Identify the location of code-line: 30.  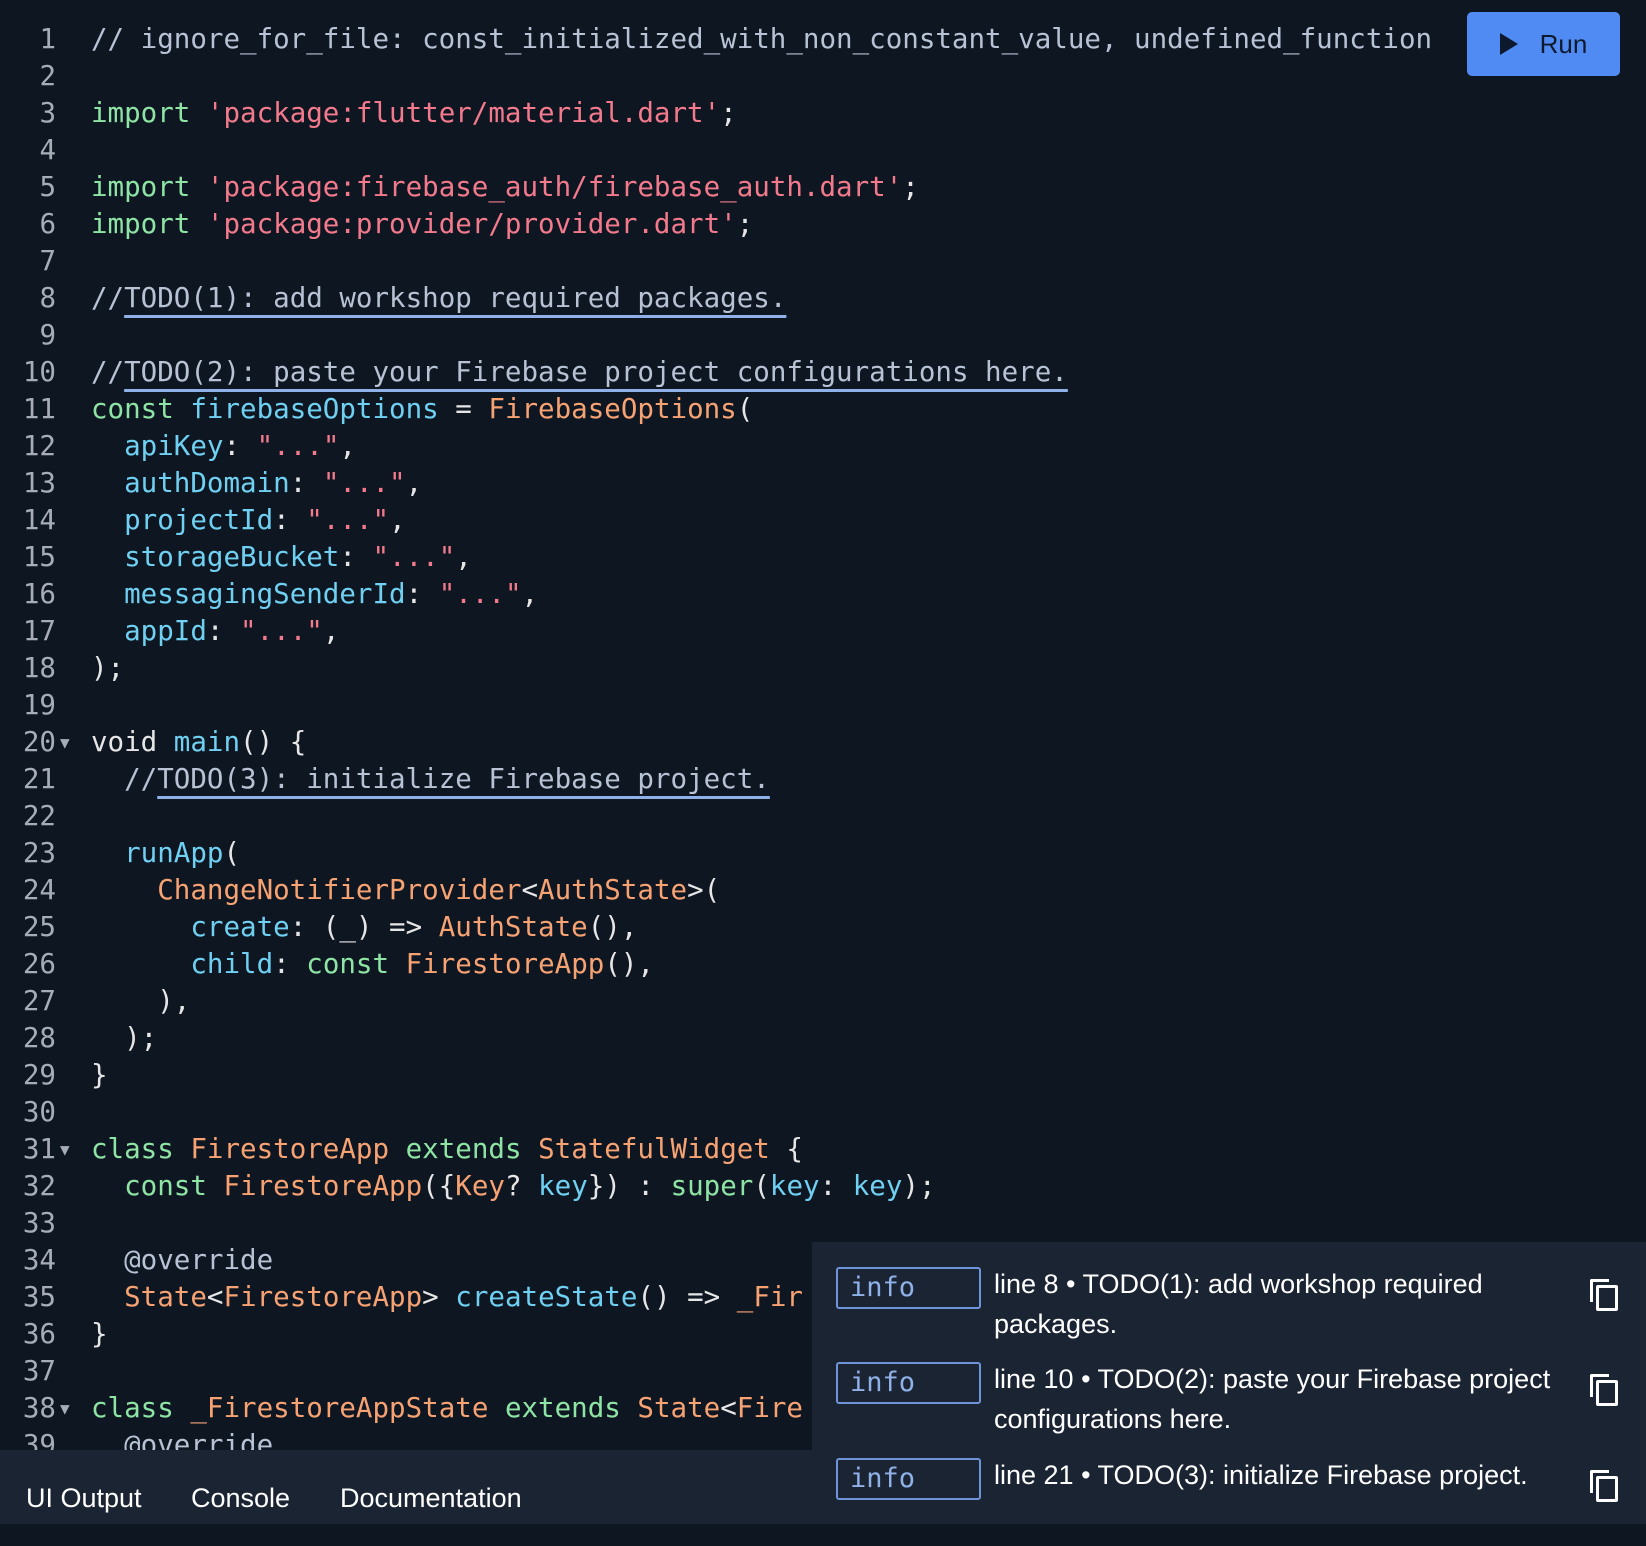
(823, 1112).